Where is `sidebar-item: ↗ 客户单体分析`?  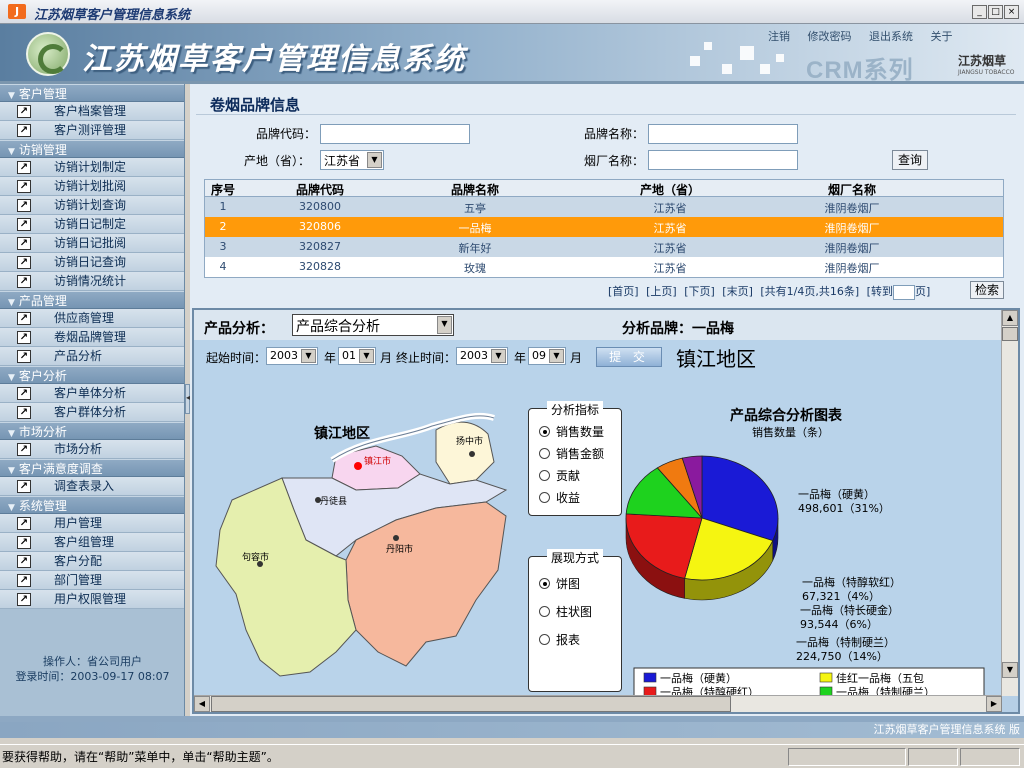 sidebar-item: ↗ 客户单体分析 is located at coordinates (92, 393).